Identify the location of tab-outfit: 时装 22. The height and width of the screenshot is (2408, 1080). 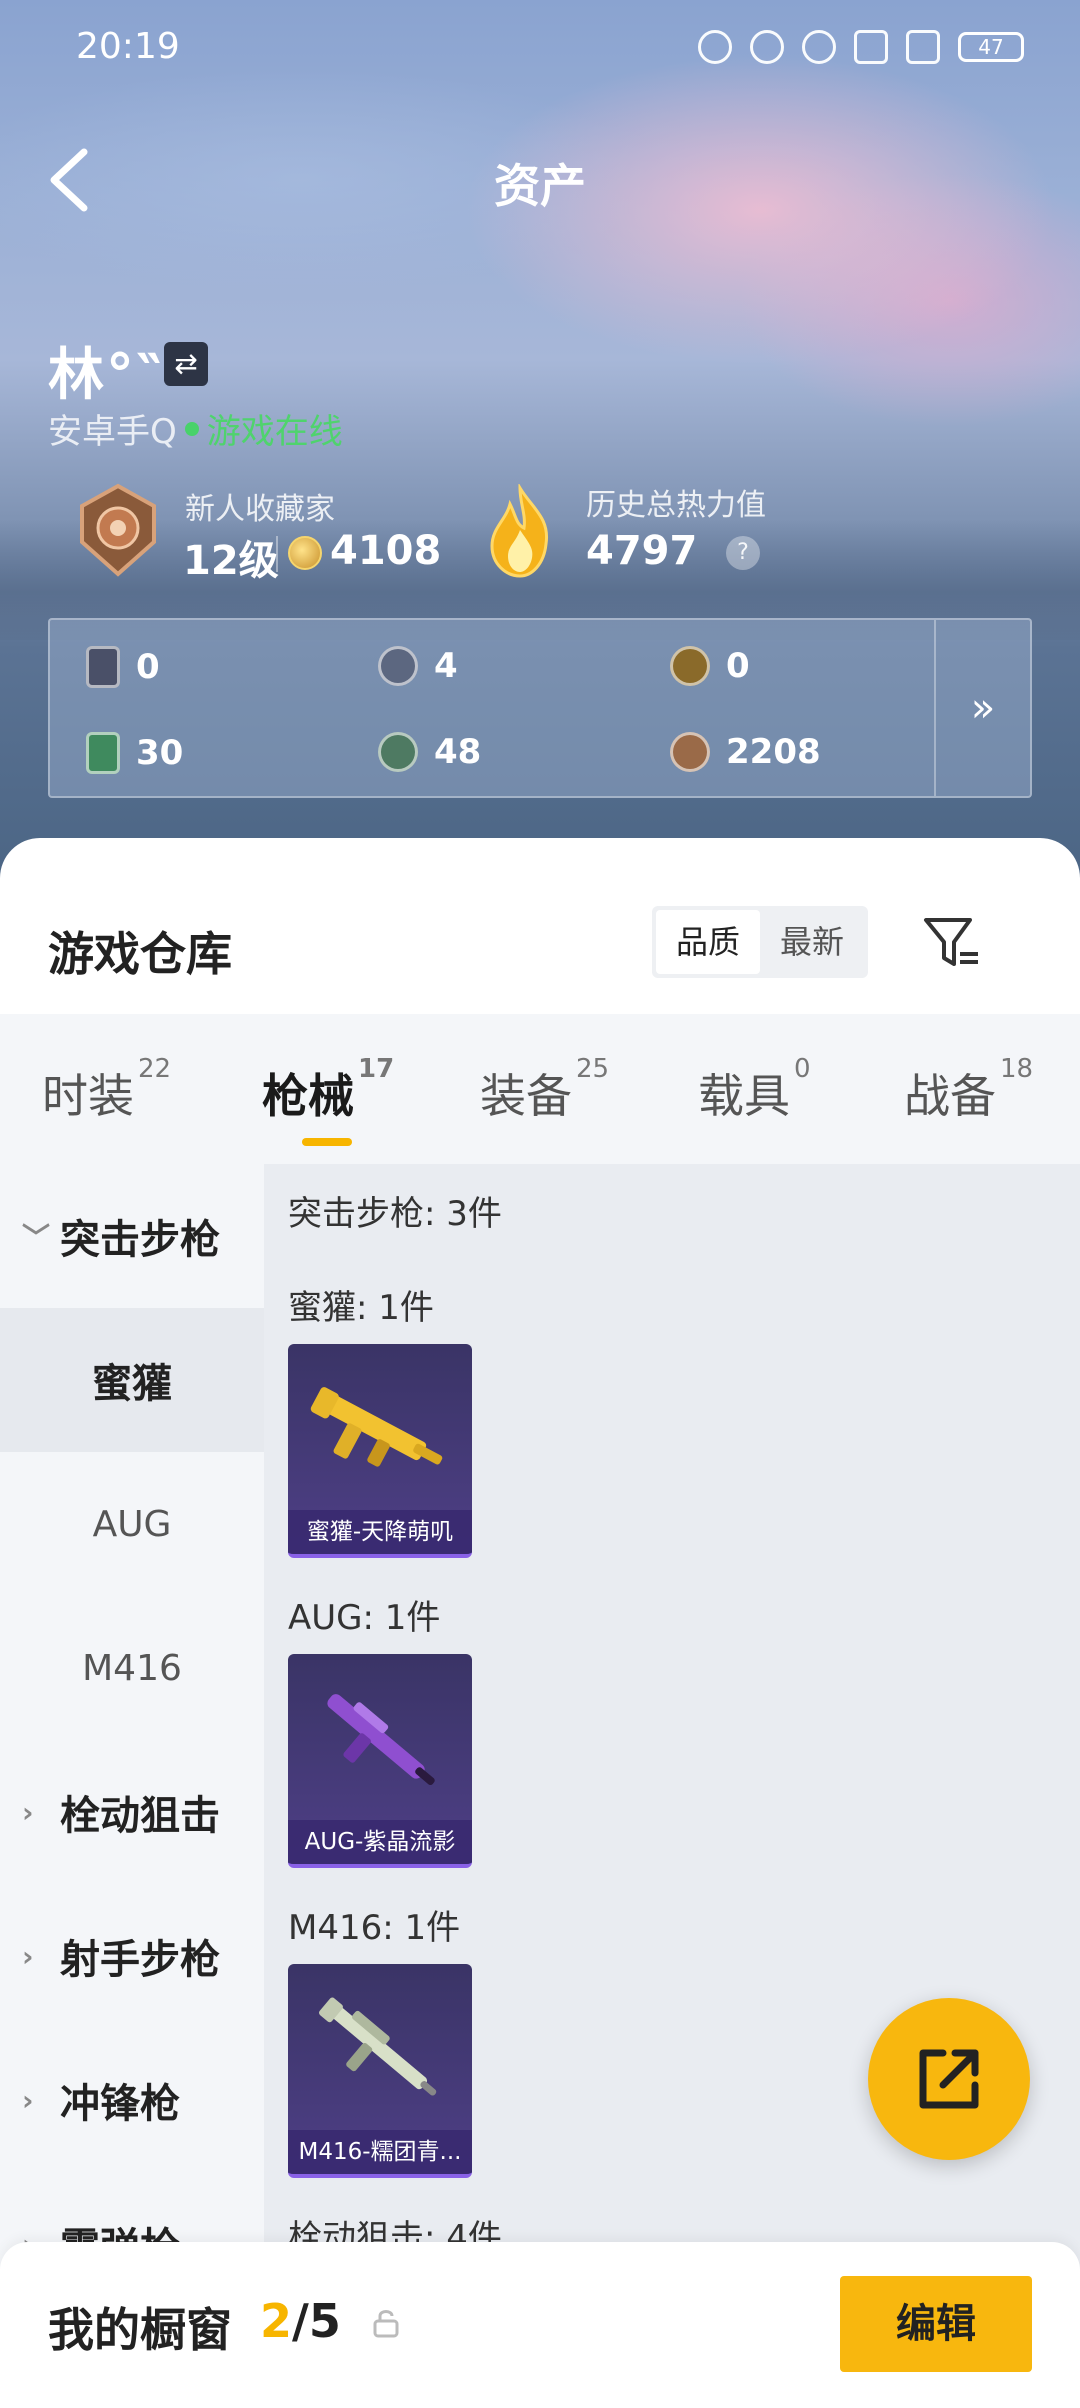
(106, 1090).